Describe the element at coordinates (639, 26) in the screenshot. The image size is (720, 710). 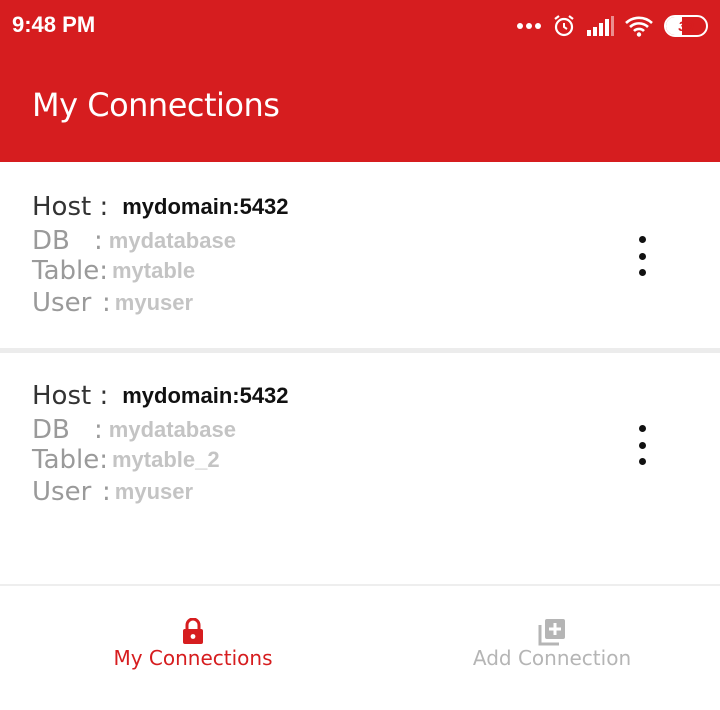
I see `wifi-icon` at that location.